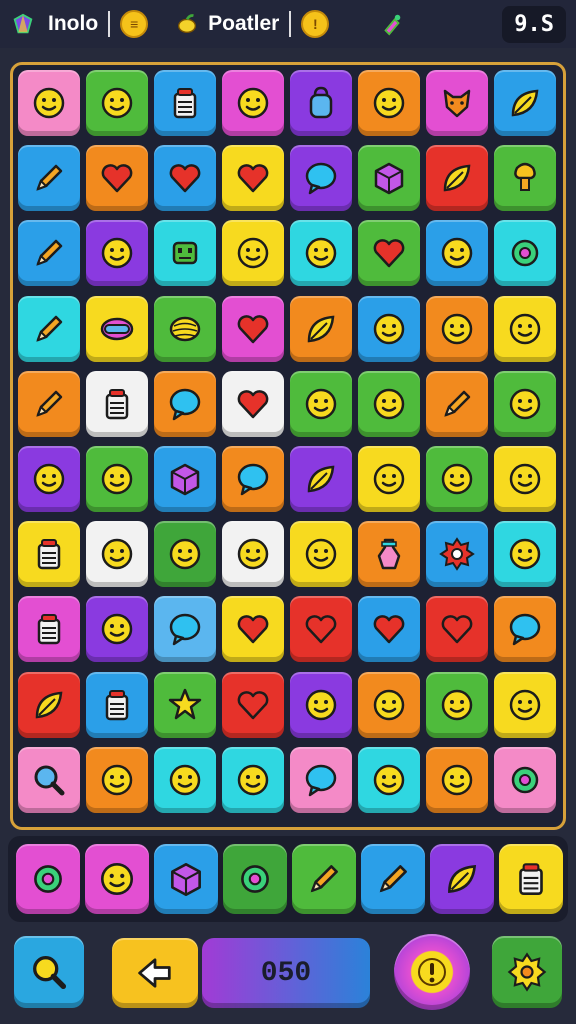 Image resolution: width=576 pixels, height=1024 pixels. What do you see at coordinates (321, 103) in the screenshot?
I see `tile-bag` at bounding box center [321, 103].